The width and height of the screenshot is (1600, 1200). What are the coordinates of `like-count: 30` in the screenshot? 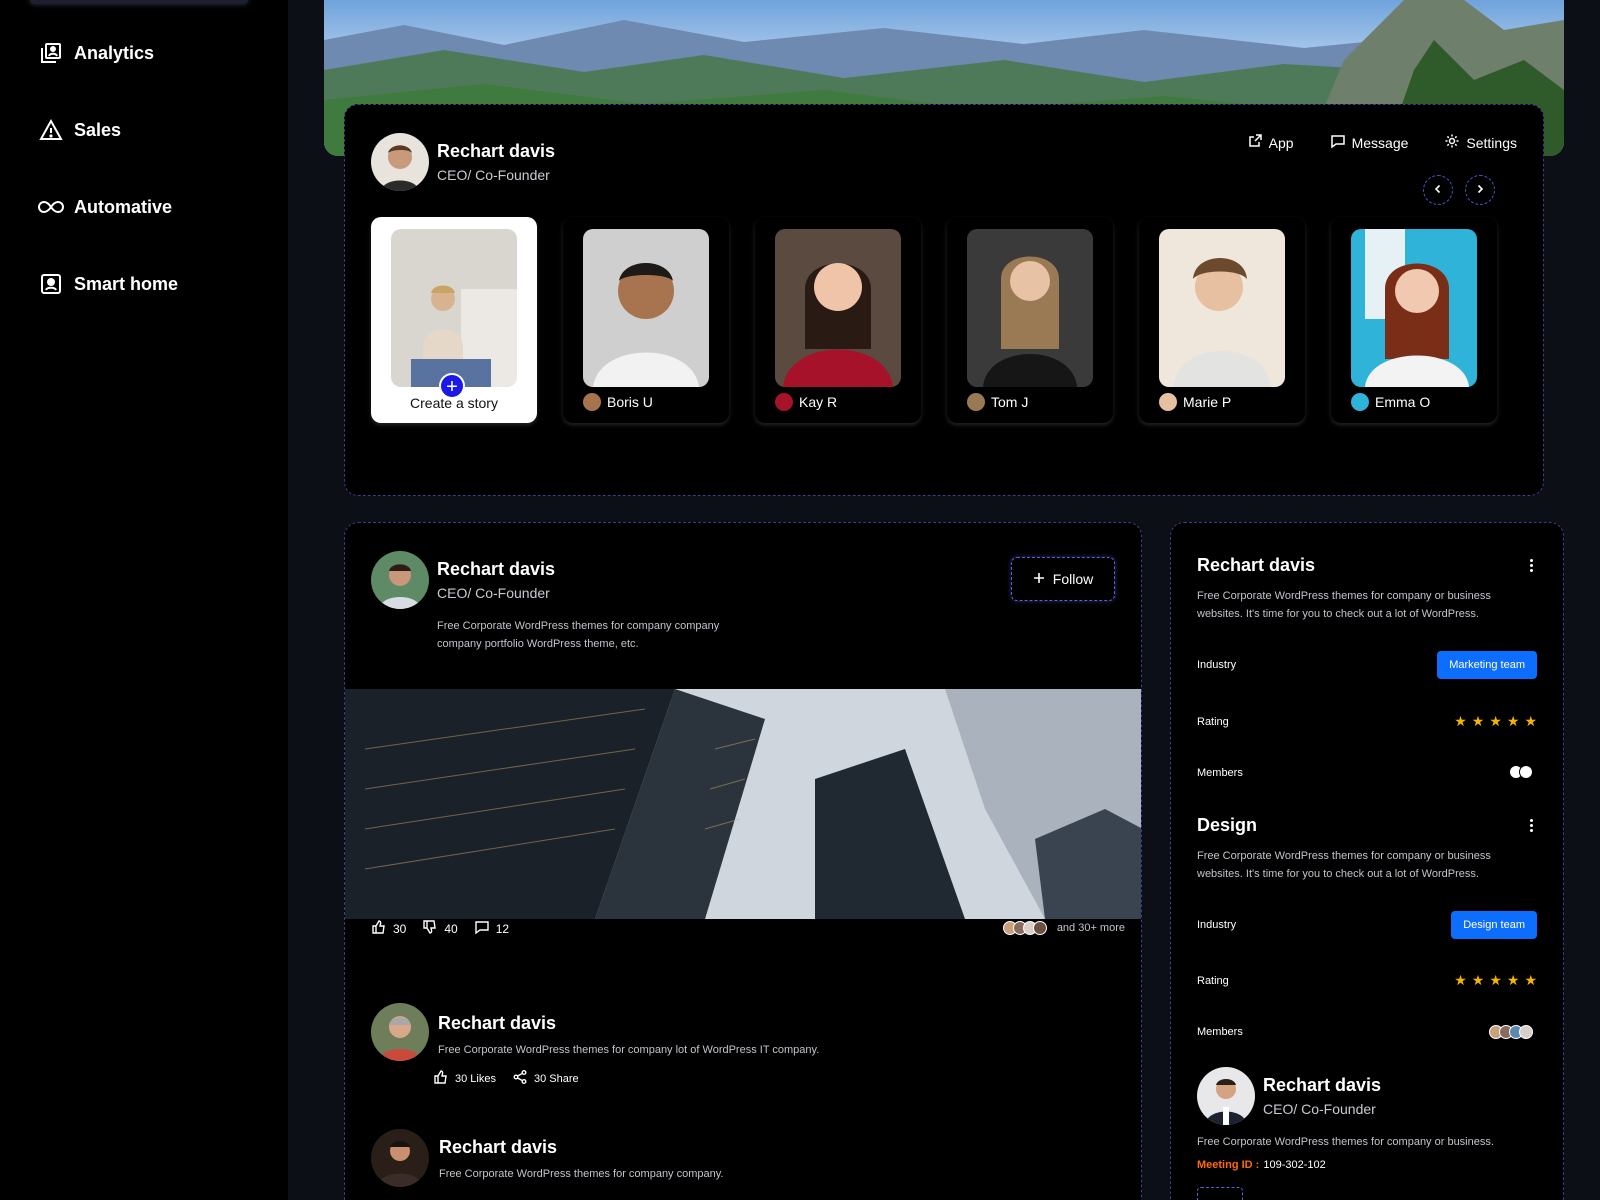 It's located at (400, 928).